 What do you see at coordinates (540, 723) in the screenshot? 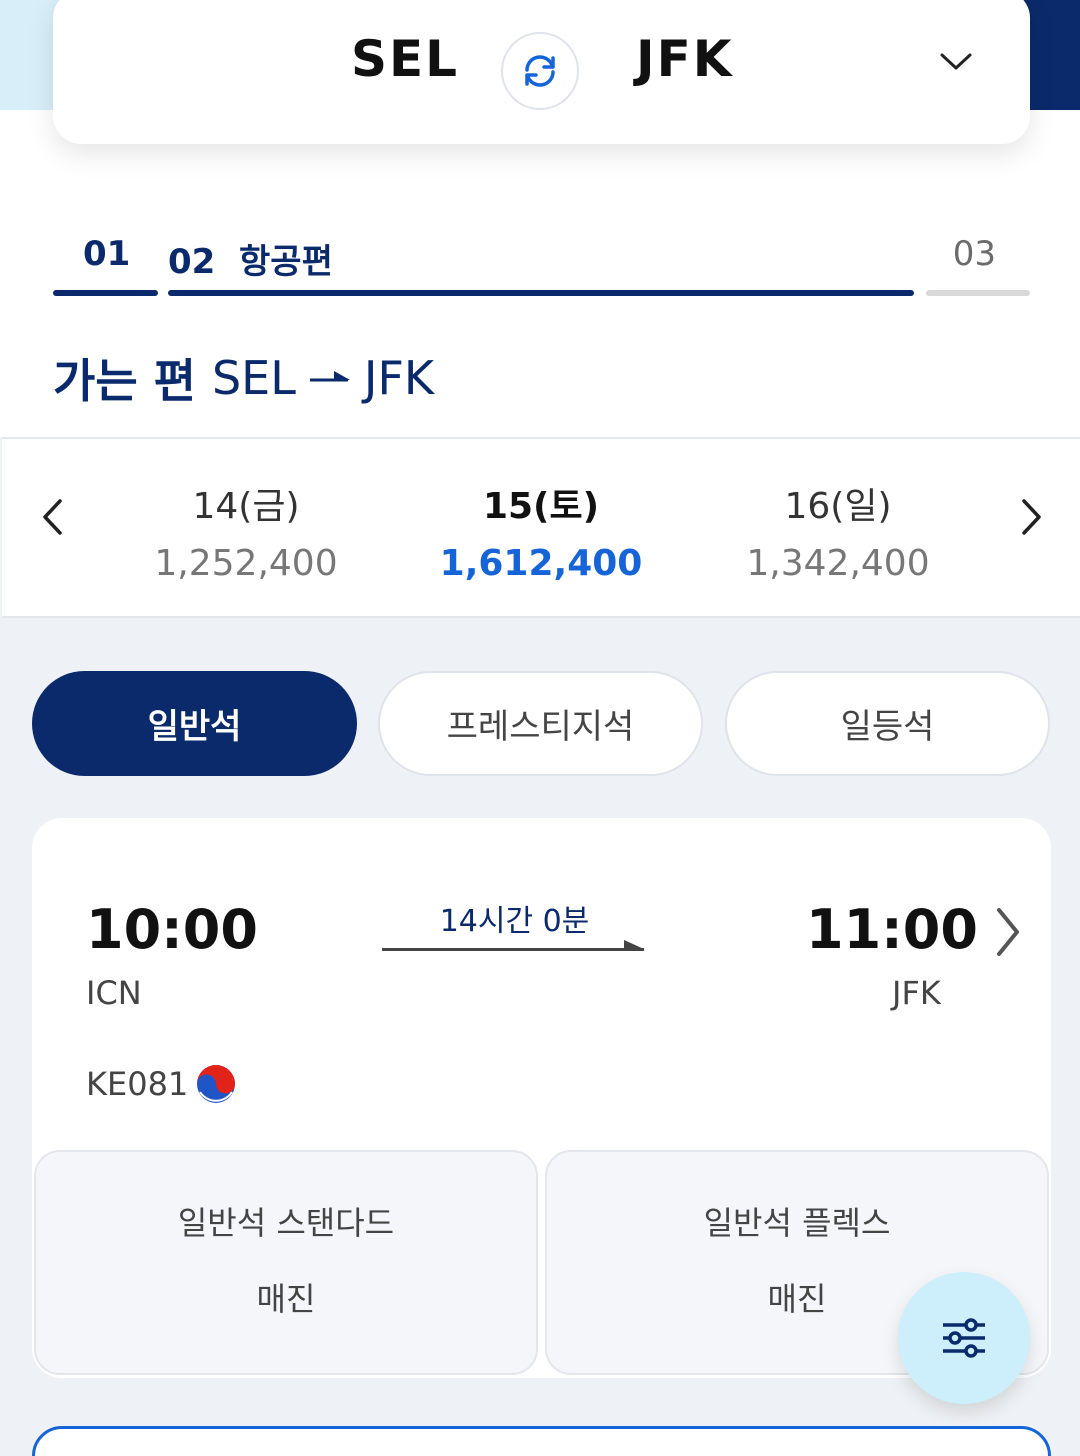
I see `class-tab-prestige: 프레스티지석` at bounding box center [540, 723].